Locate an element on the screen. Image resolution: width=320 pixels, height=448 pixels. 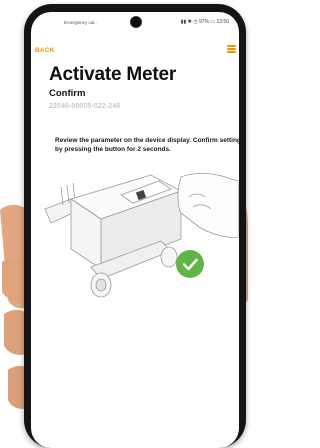
page-subtitle: Confirm is located at coordinates (67, 93).